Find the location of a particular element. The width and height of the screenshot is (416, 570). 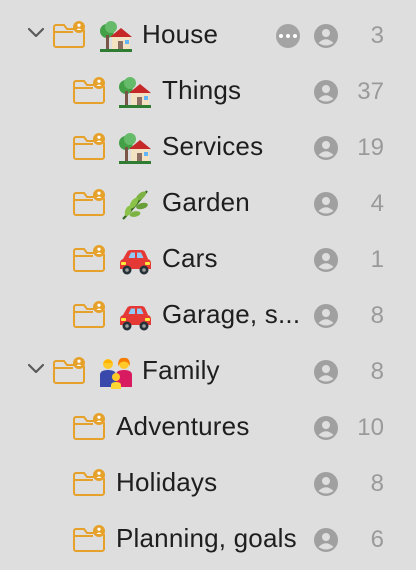

sidebar-item-label: Things is located at coordinates (202, 90).